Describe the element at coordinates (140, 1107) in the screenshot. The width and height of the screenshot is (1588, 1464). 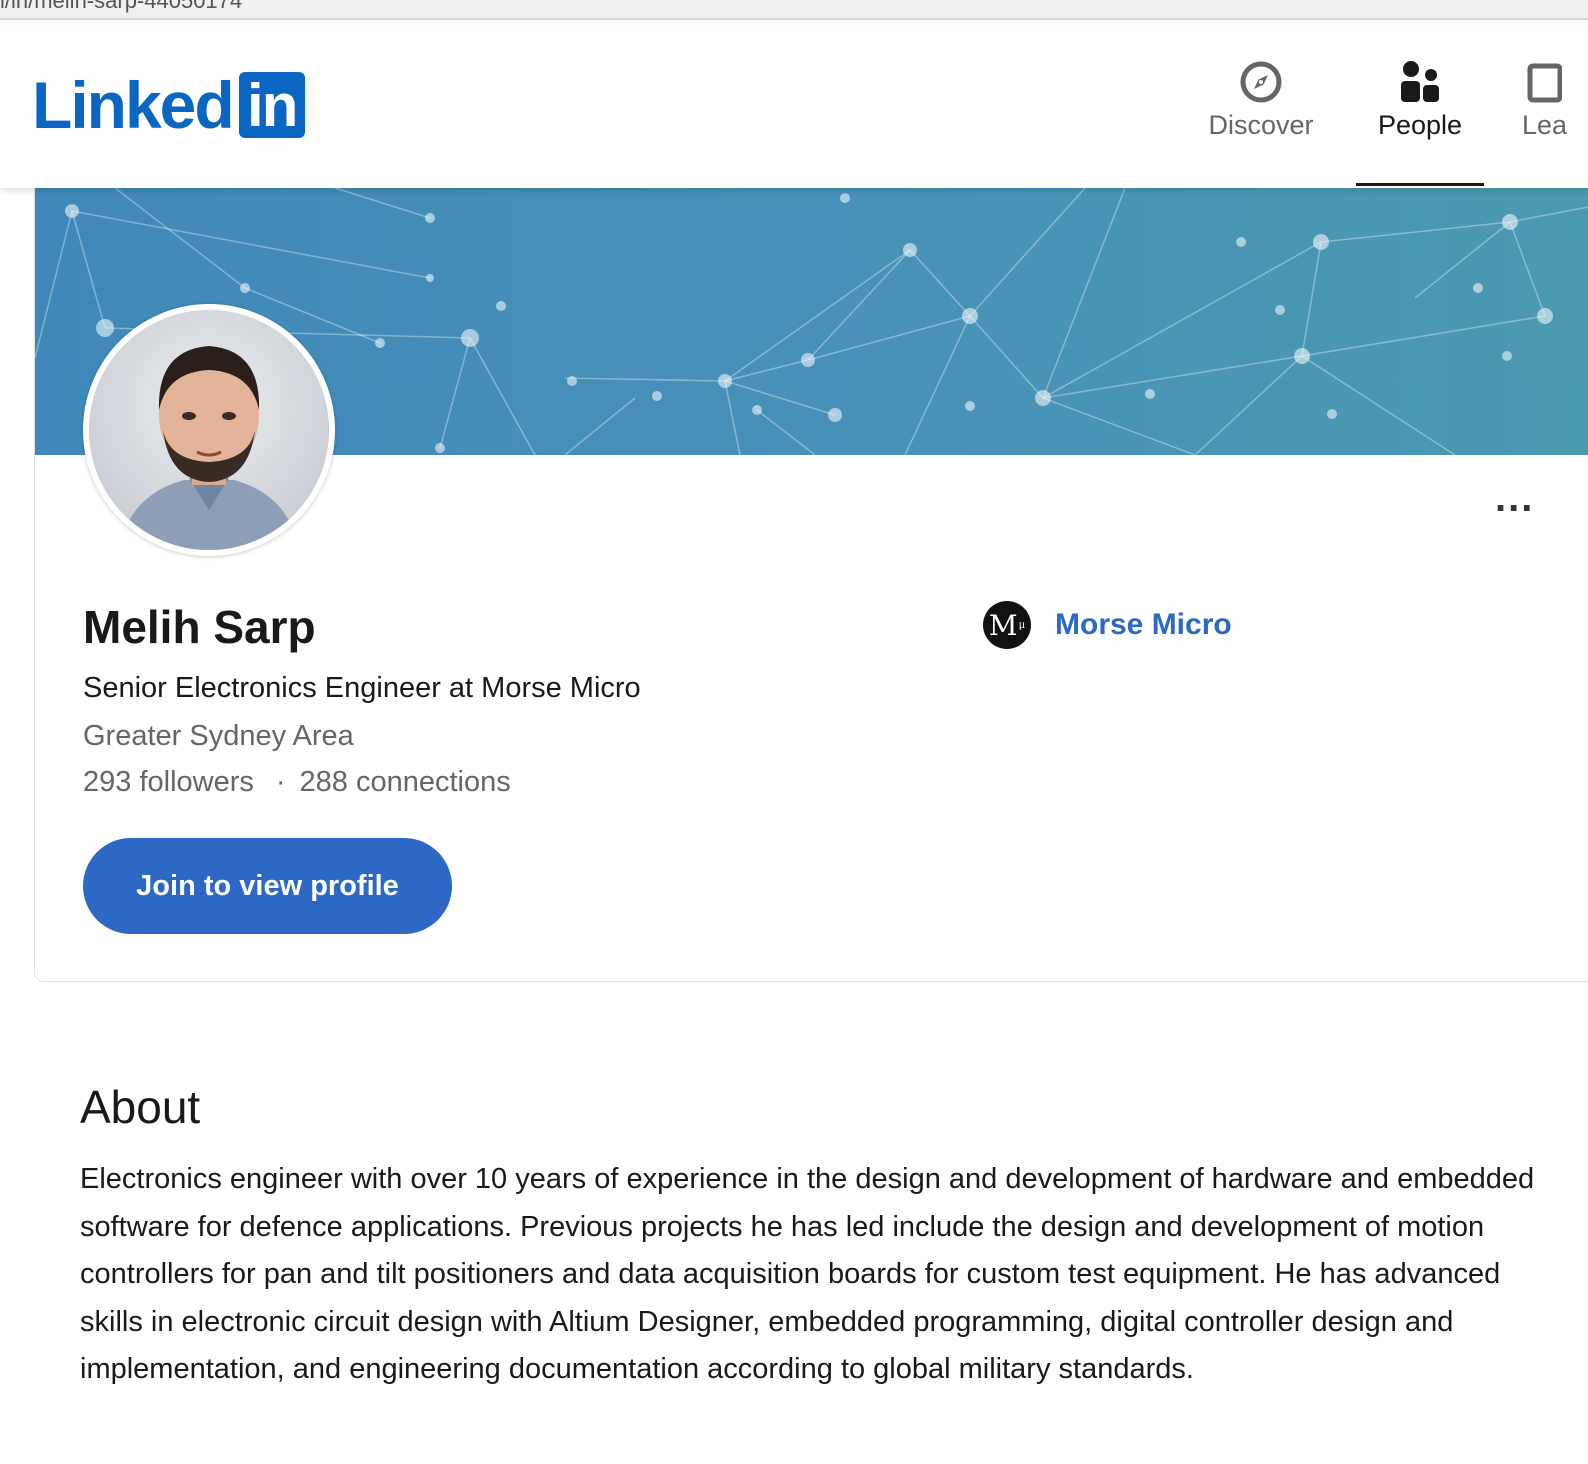
I see `about-heading: About` at that location.